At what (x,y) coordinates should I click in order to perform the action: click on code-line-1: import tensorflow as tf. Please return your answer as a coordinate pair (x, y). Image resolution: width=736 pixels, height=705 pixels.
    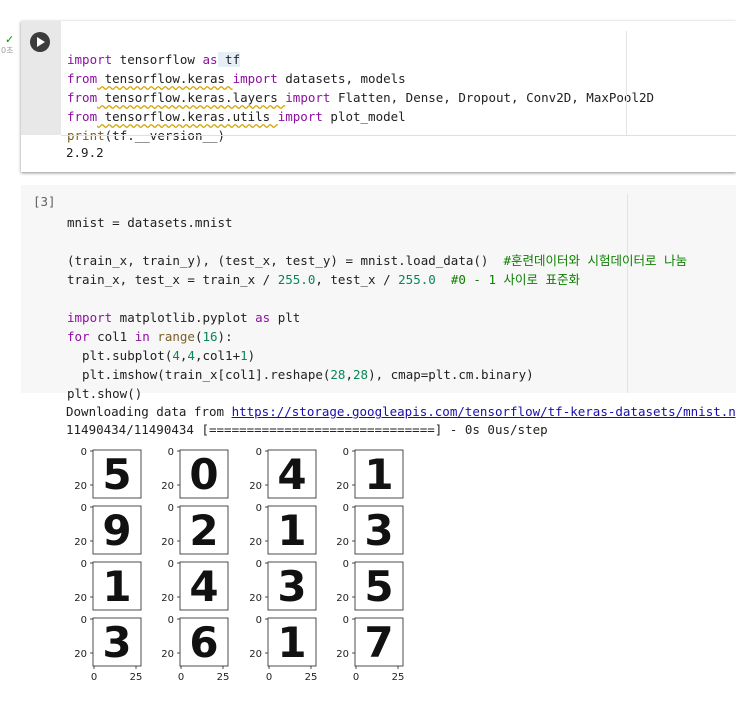
    Looking at the image, I should click on (154, 59).